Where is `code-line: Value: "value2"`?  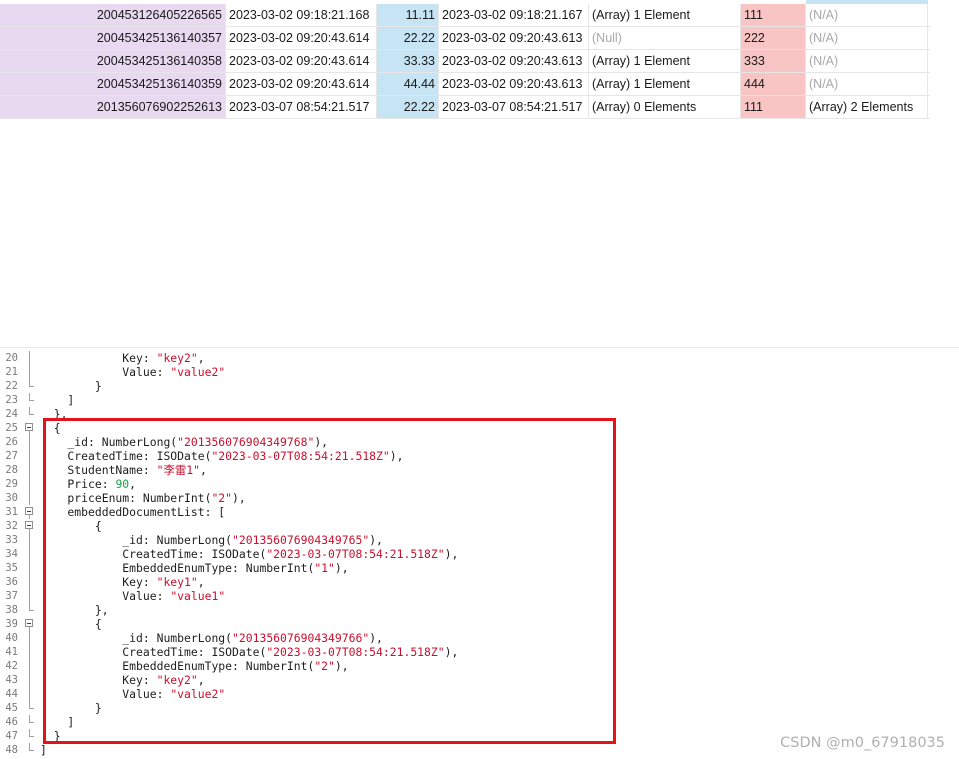
code-line: Value: "value2" is located at coordinates (249, 372).